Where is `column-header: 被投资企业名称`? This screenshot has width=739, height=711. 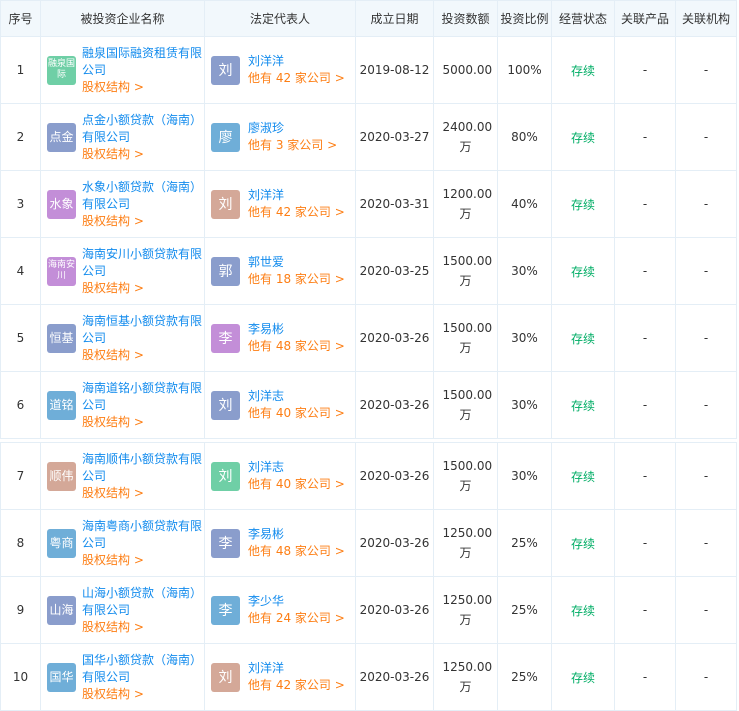 column-header: 被投资企业名称 is located at coordinates (122, 18).